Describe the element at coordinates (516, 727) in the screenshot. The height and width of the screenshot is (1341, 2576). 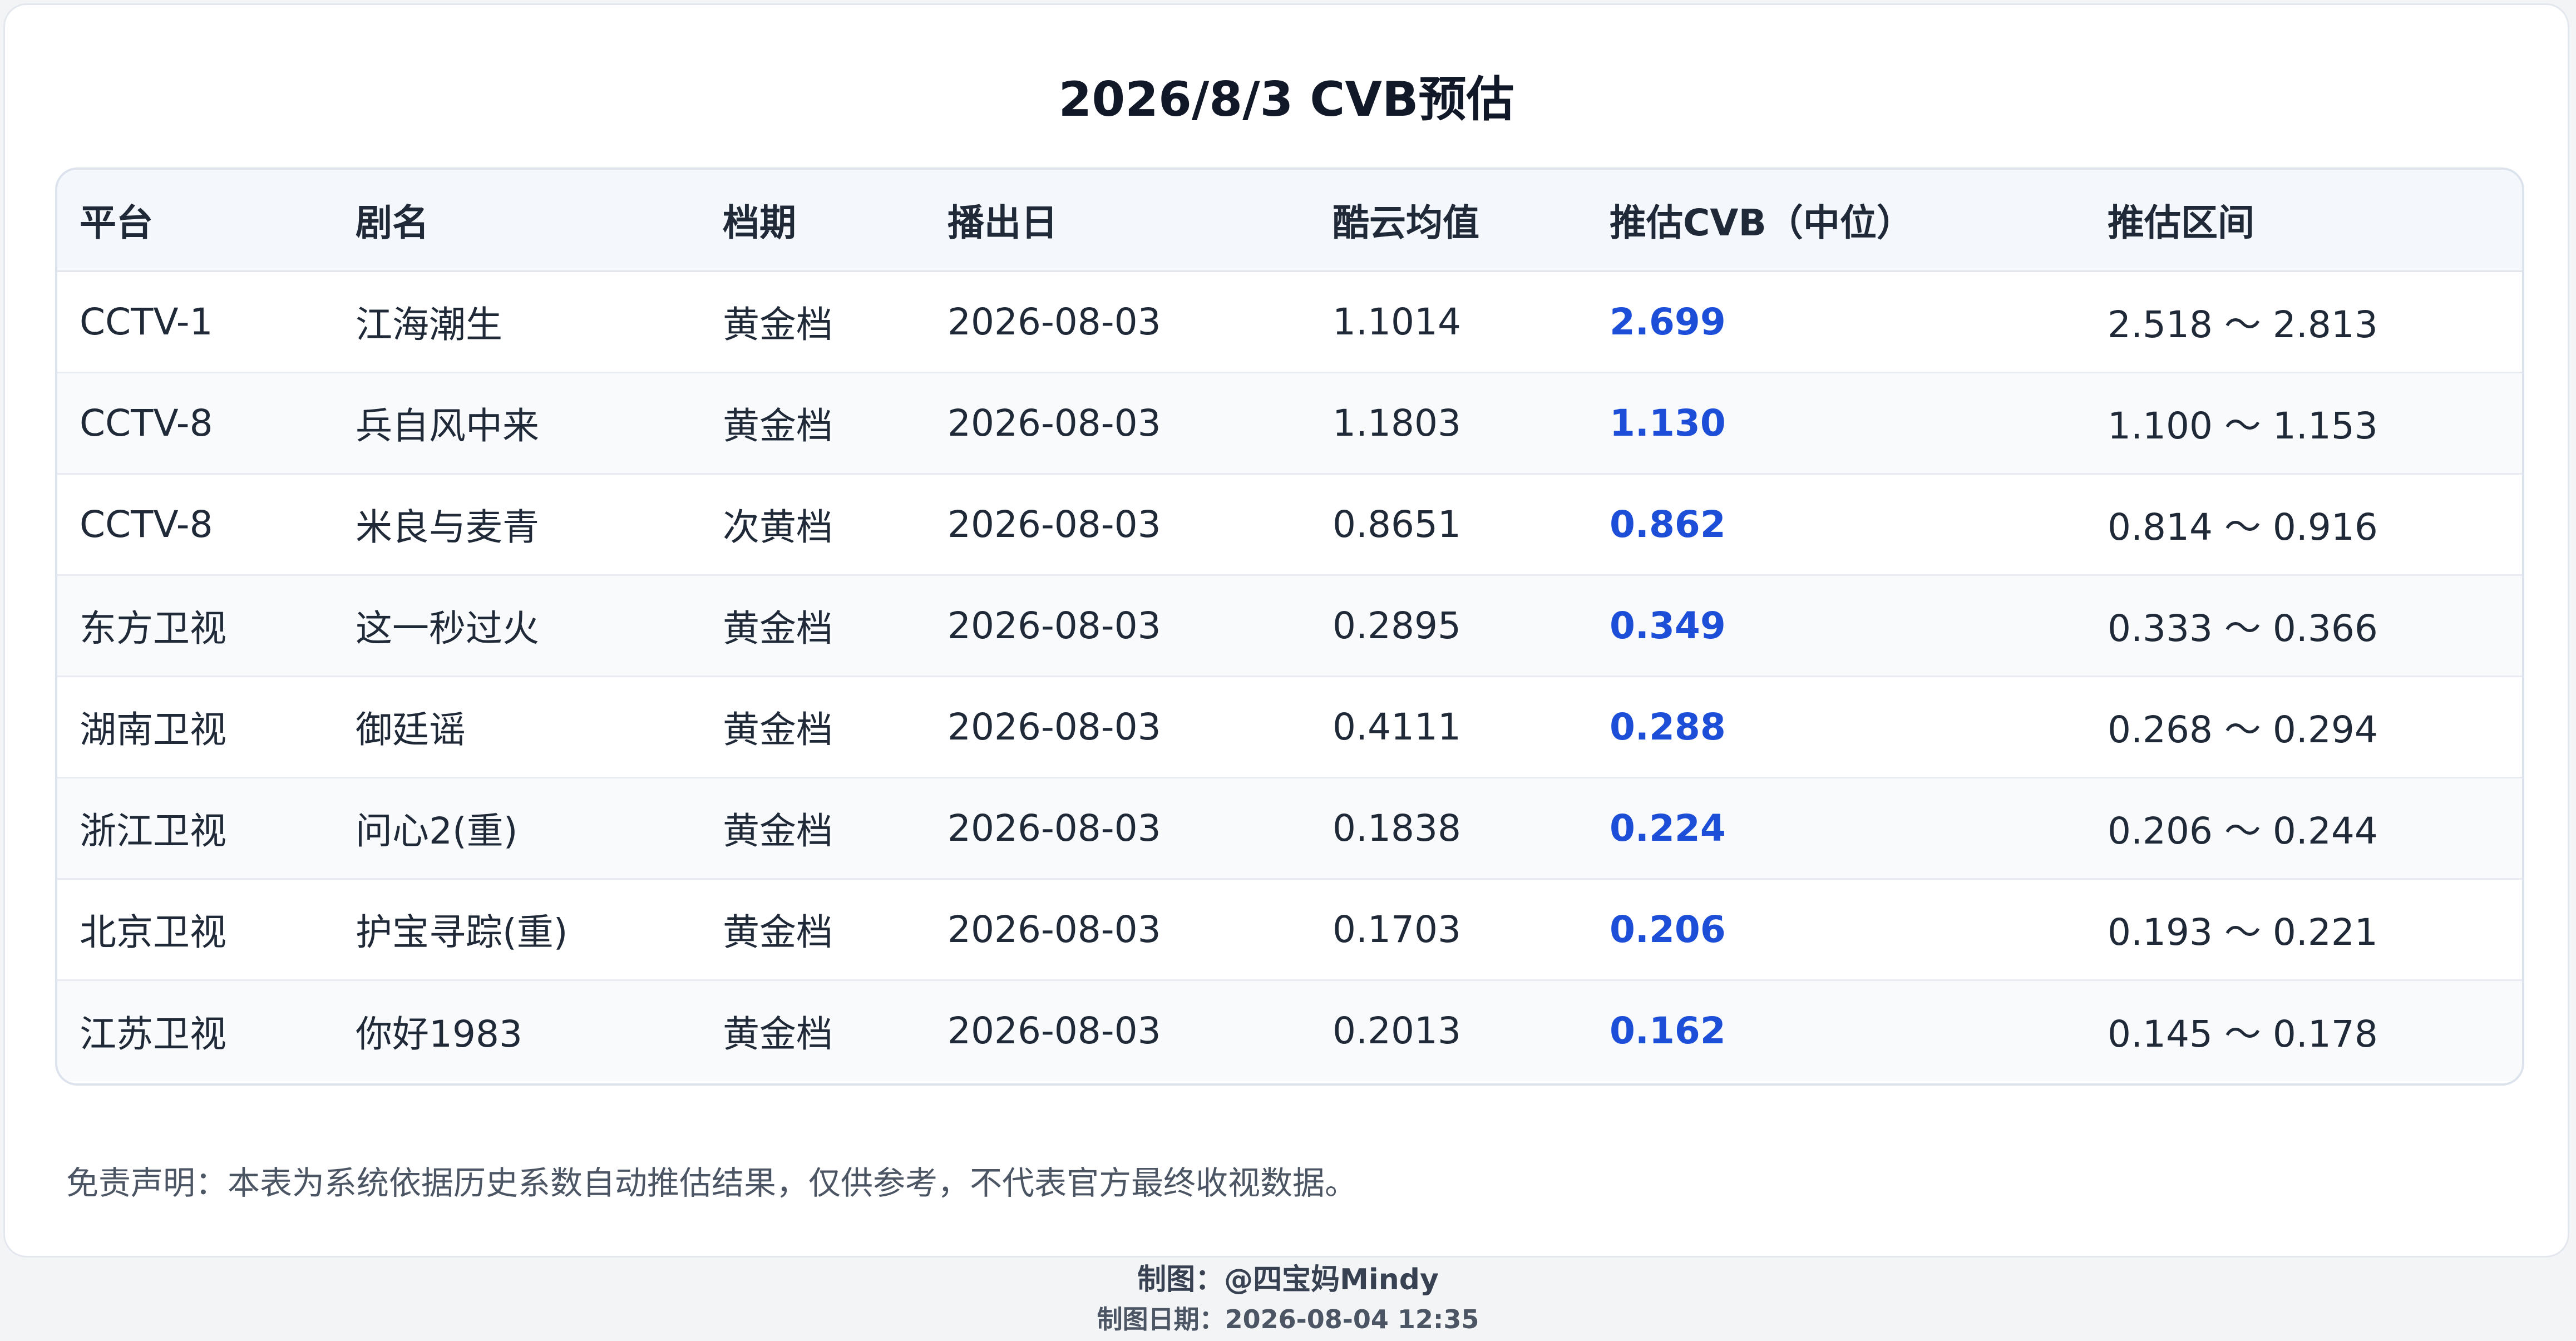
I see `cell-drama-name: 御廷谣` at that location.